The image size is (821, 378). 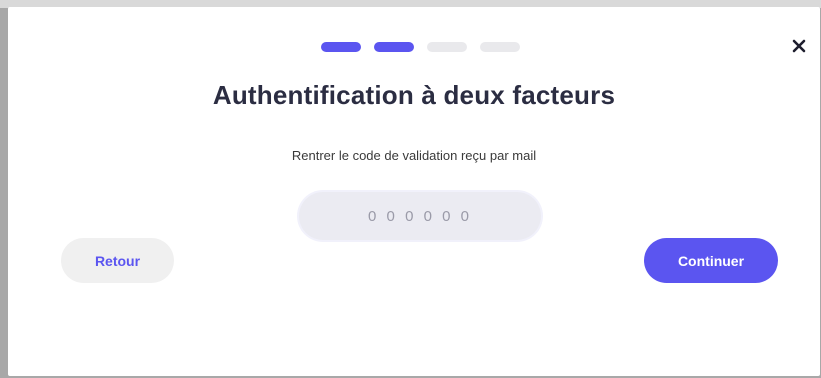 I want to click on progress-stepper, so click(x=420, y=47).